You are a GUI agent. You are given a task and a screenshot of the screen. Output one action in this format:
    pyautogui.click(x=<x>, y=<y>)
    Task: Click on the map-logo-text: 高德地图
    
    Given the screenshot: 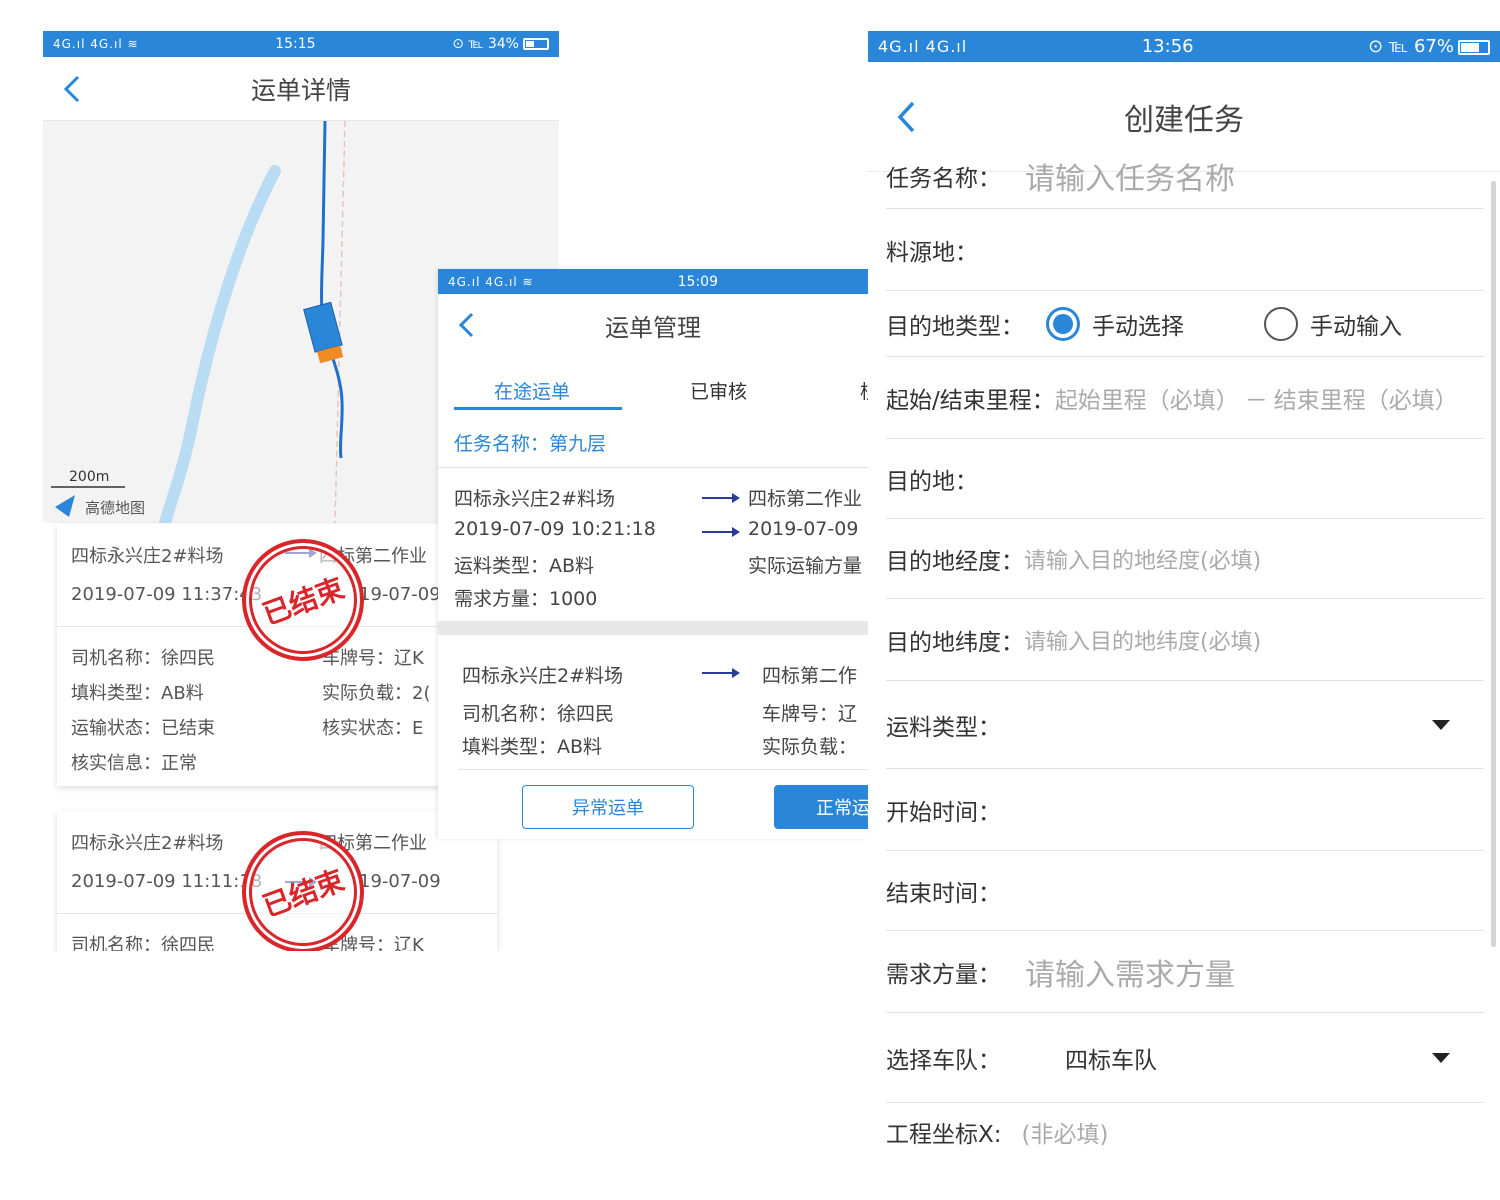 What is the action you would take?
    pyautogui.click(x=115, y=508)
    